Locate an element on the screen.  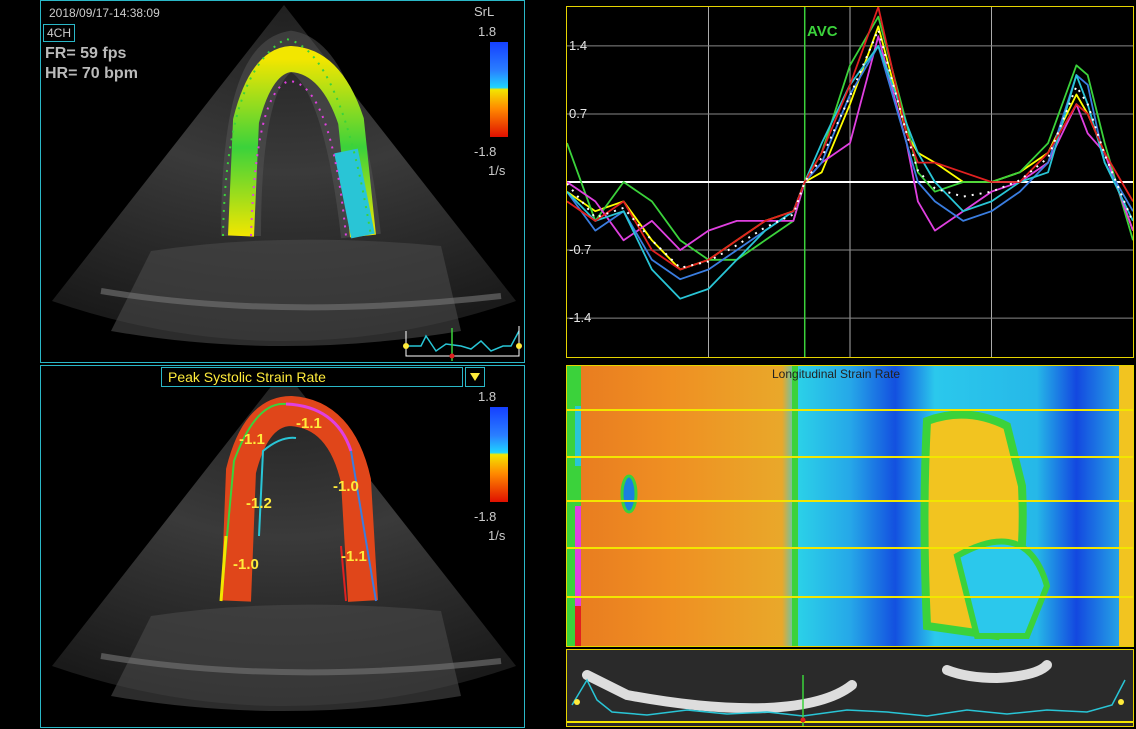
view-label: 4CH is located at coordinates (59, 33).